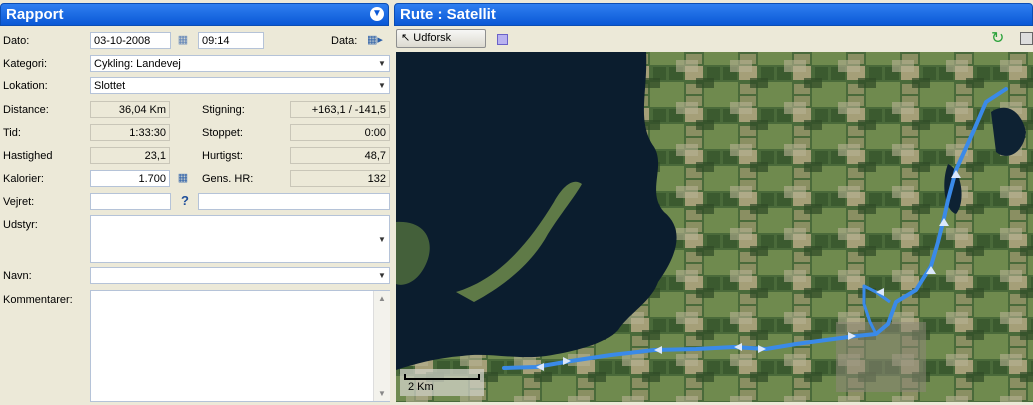 The image size is (1033, 405). What do you see at coordinates (442, 377) in the screenshot?
I see `scale-bar` at bounding box center [442, 377].